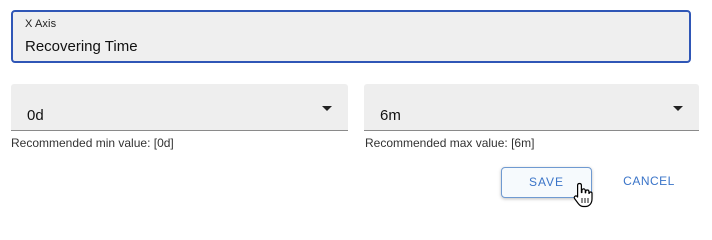  What do you see at coordinates (583, 195) in the screenshot?
I see `hand-pointer-icon` at bounding box center [583, 195].